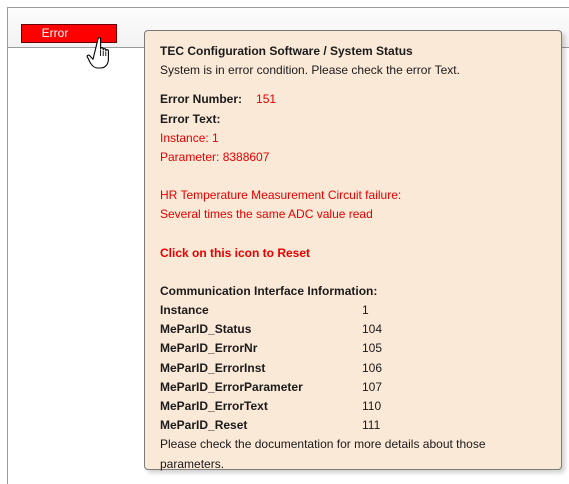 The image size is (569, 484). Describe the element at coordinates (231, 386) in the screenshot. I see `comm-param-name: MeParID_ErrorParameter` at that location.